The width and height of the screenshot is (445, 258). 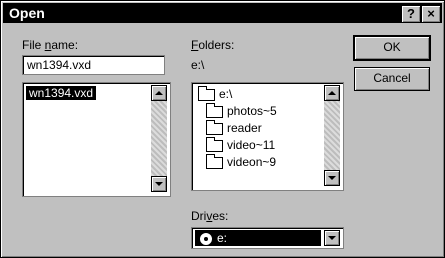 I want to click on file-name-input: wn1394.vxd, so click(x=93, y=65).